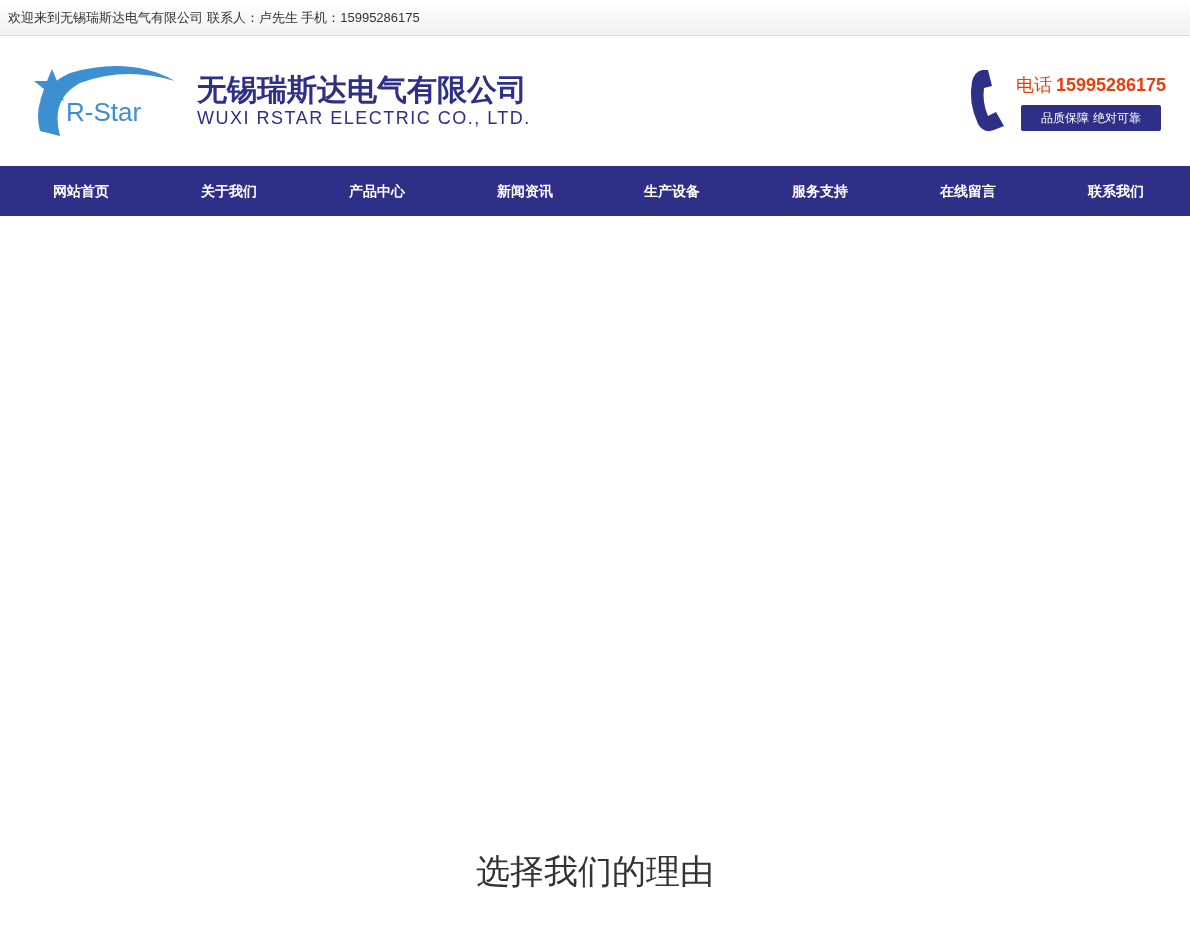 Image resolution: width=1190 pixels, height=937 pixels. Describe the element at coordinates (595, 871) in the screenshot. I see `section-title: 选择我们的理由` at that location.